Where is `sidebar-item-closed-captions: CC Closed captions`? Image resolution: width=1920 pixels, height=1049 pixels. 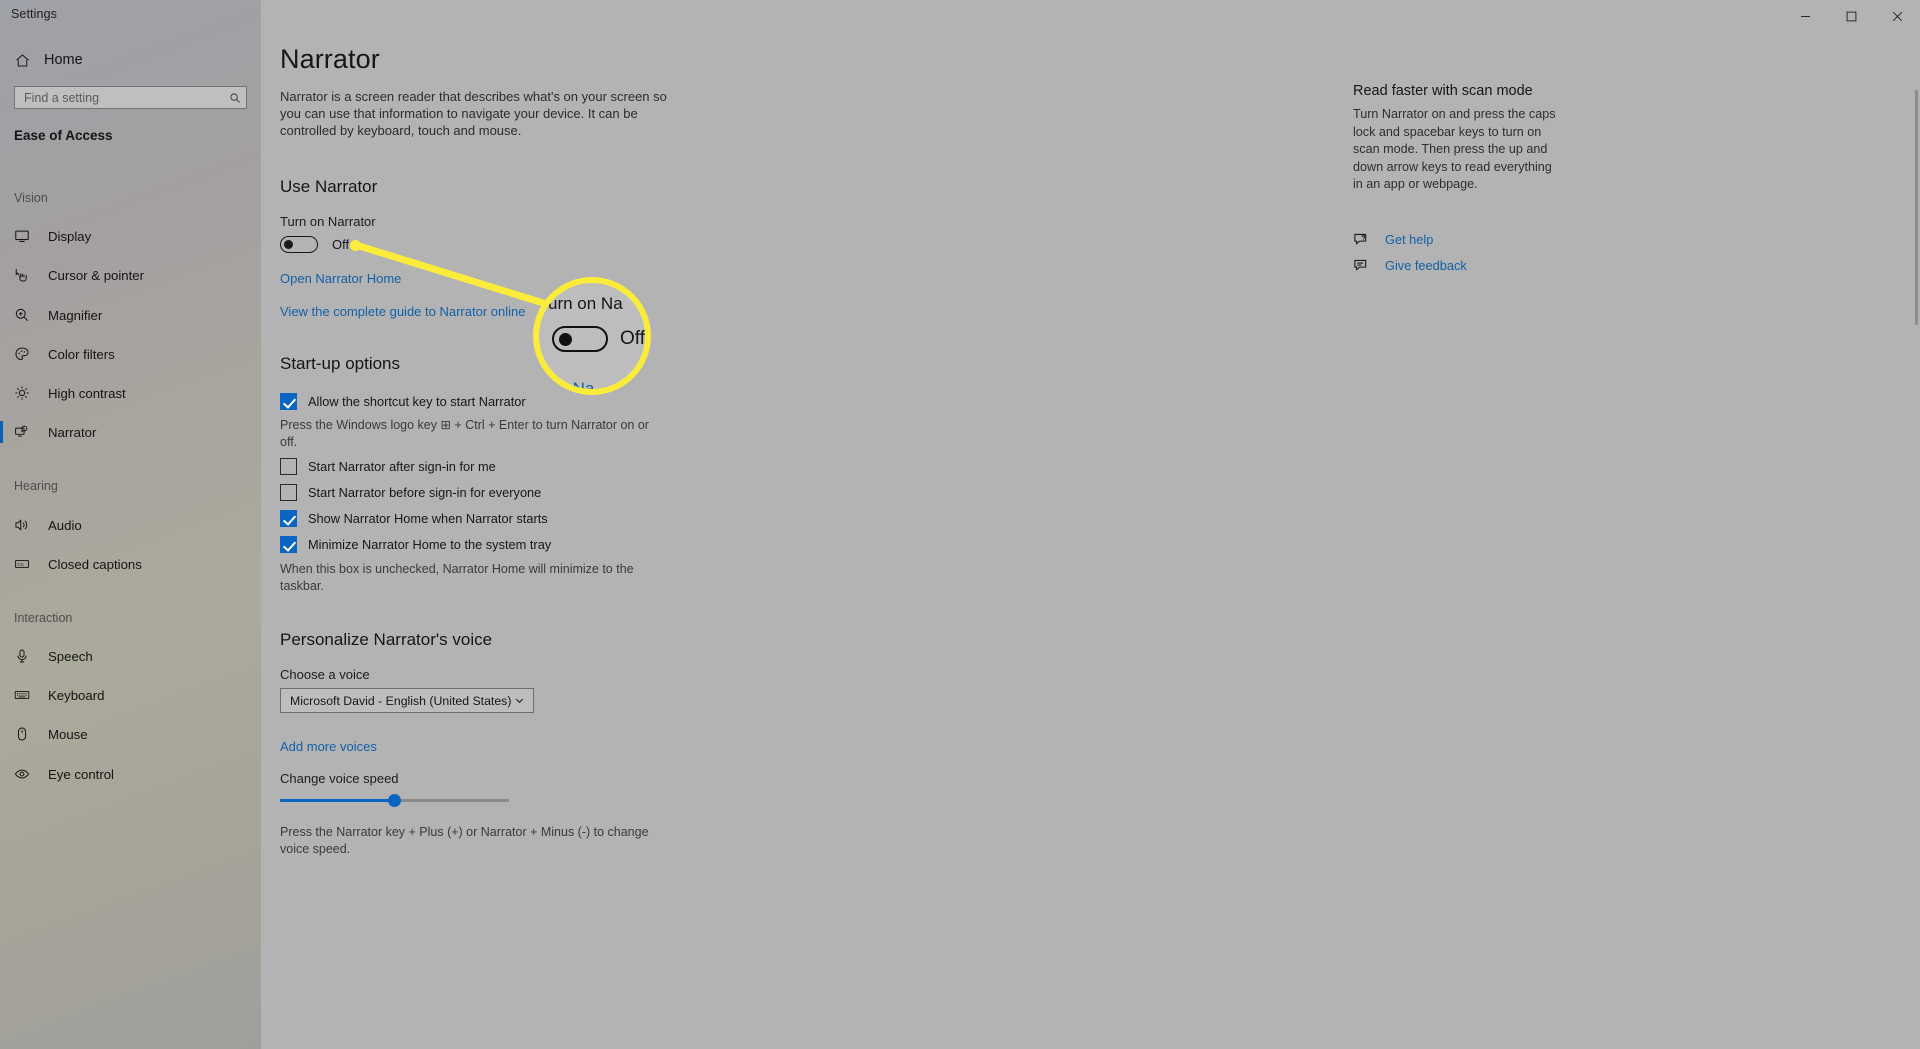 sidebar-item-closed-captions: CC Closed captions is located at coordinates (130, 564).